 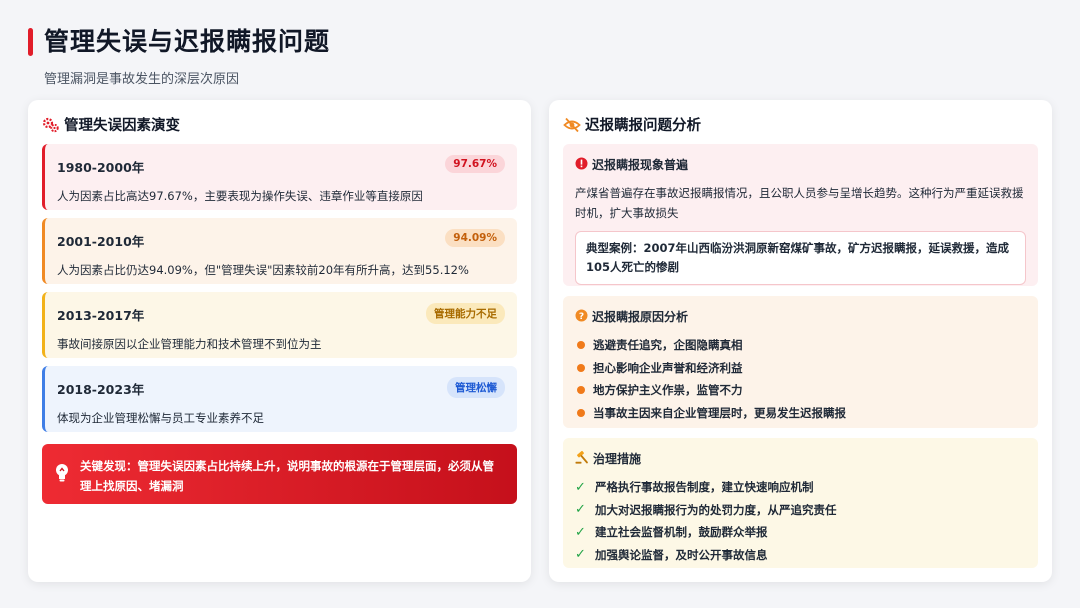 I want to click on list-item: 逃避责任追究，企图隐瞒真相, so click(x=800, y=345).